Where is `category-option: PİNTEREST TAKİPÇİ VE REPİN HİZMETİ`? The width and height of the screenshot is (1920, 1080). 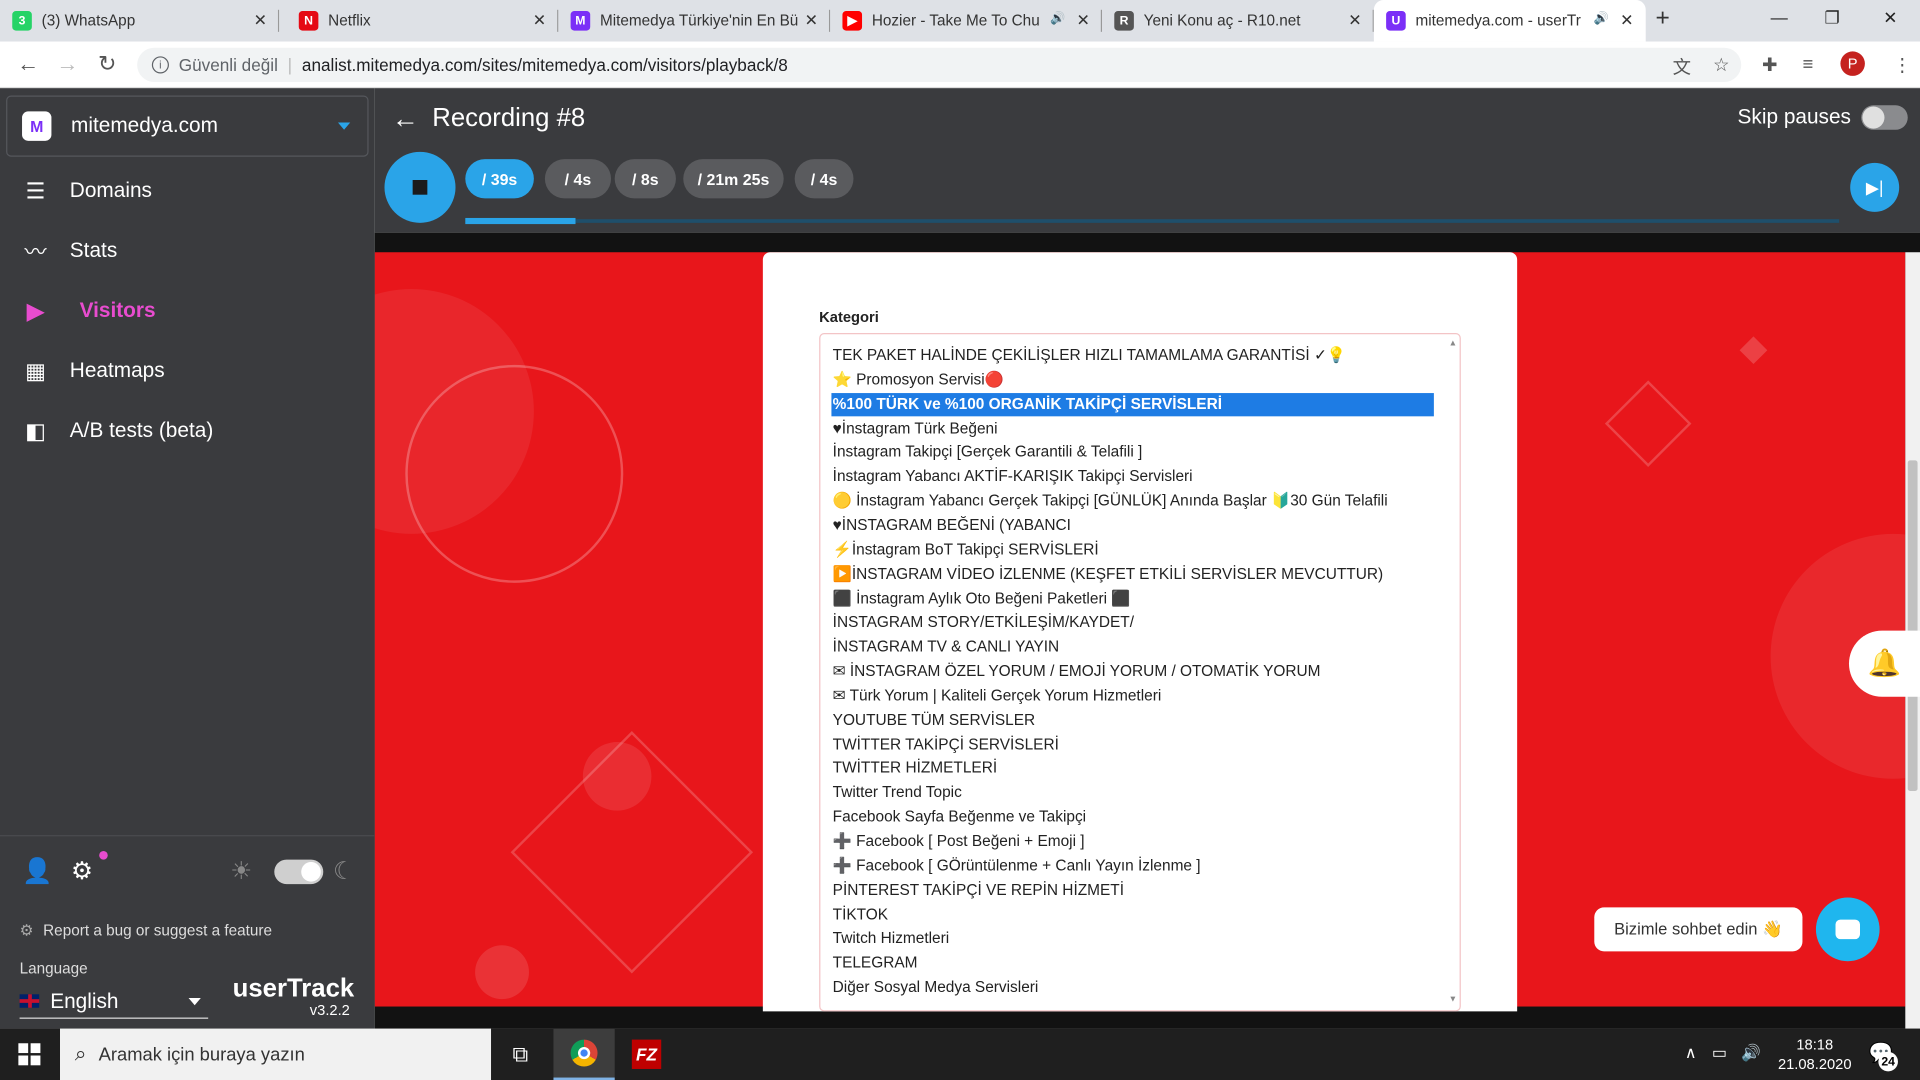
category-option: PİNTEREST TAKİPÇİ VE REPİN HİZMETİ is located at coordinates (1132, 890).